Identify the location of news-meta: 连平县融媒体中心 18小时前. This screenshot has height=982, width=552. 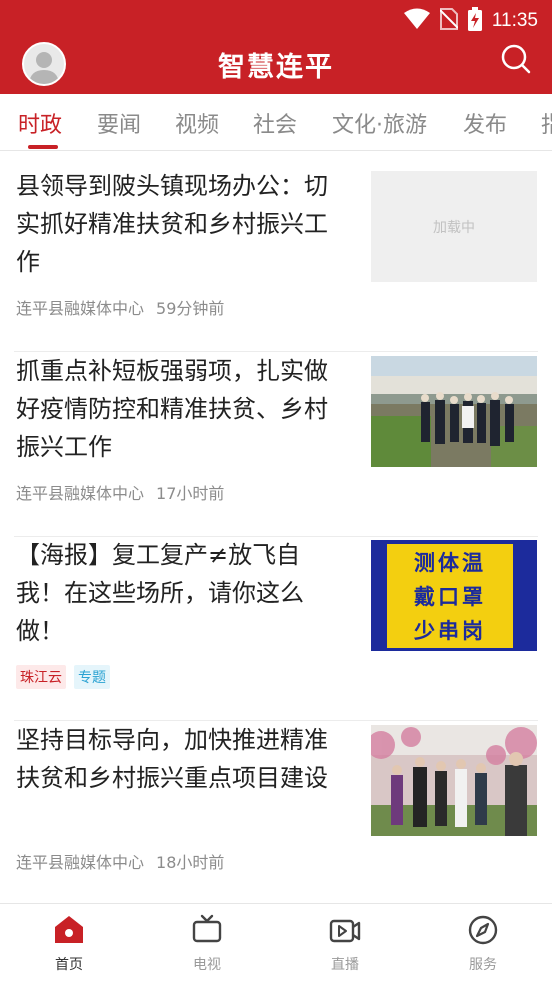
(120, 861).